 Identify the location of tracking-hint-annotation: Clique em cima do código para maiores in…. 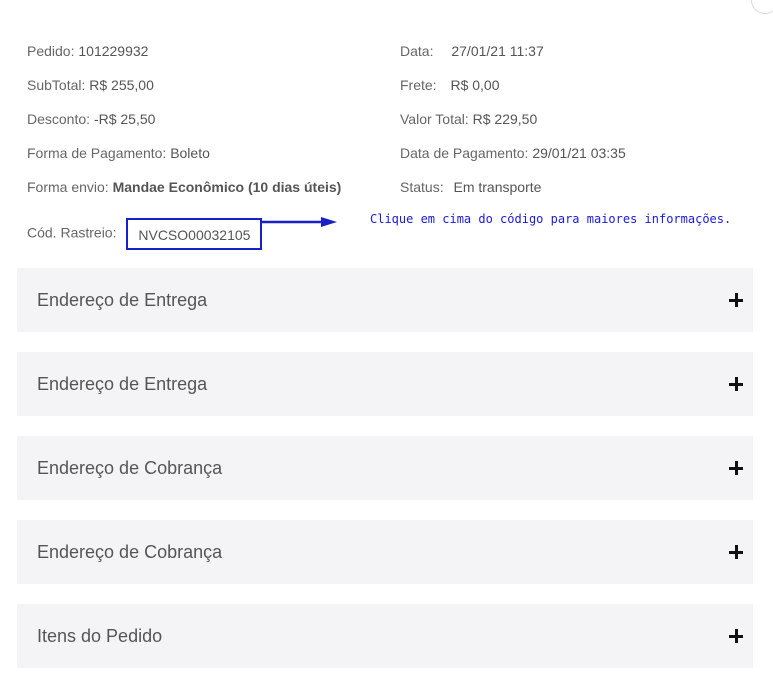
(551, 219).